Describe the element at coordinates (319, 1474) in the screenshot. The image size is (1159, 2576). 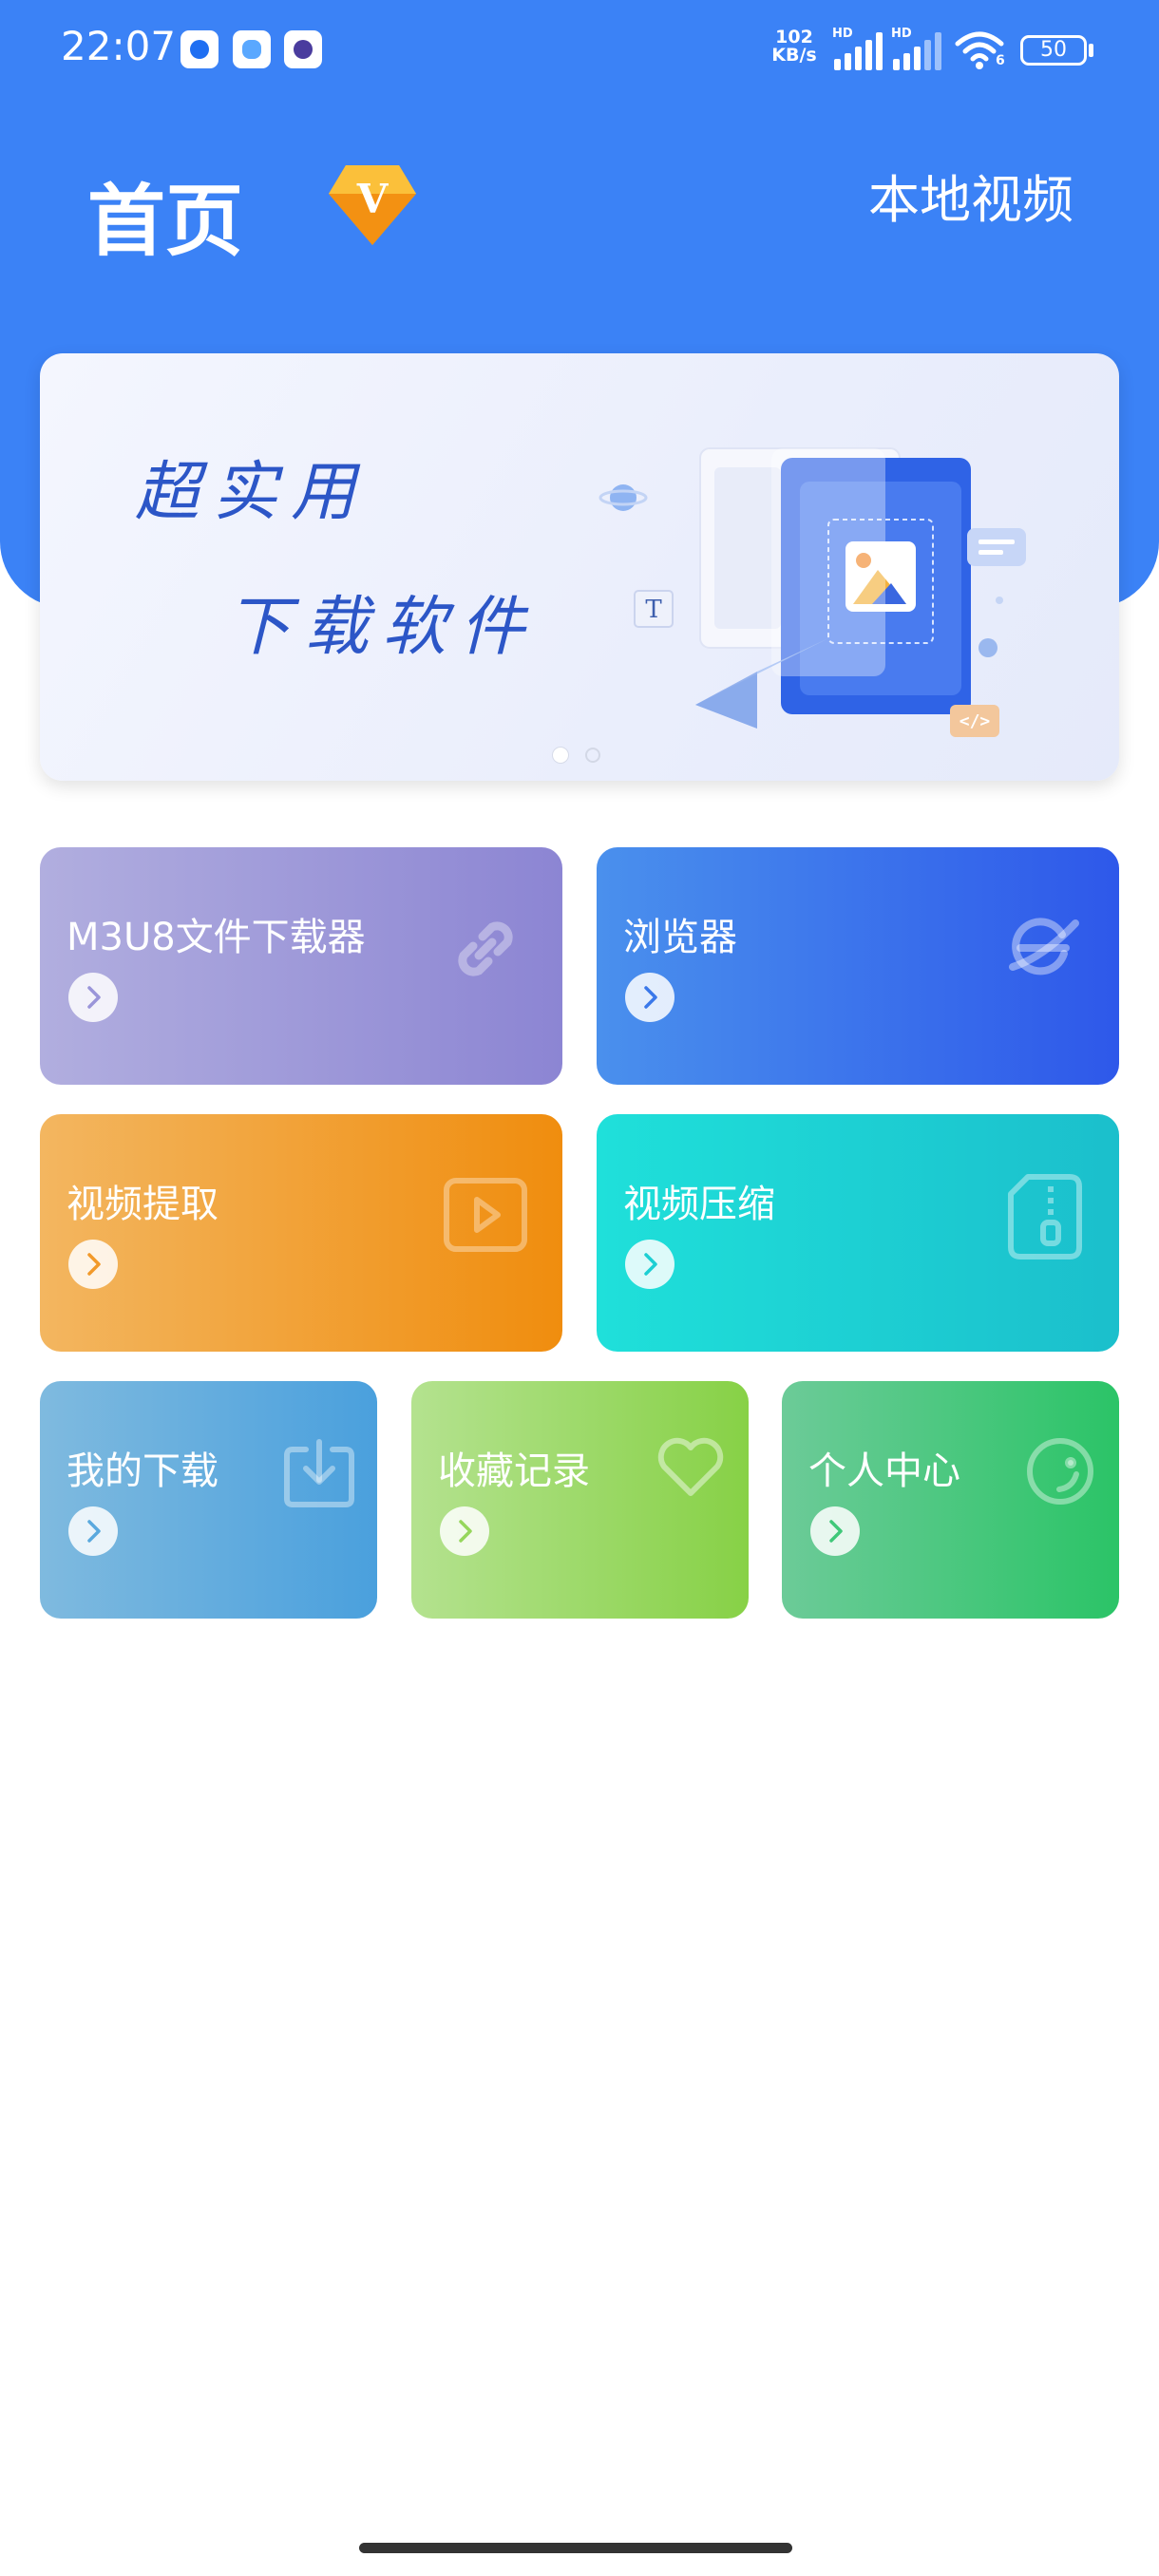
I see `download-icon` at that location.